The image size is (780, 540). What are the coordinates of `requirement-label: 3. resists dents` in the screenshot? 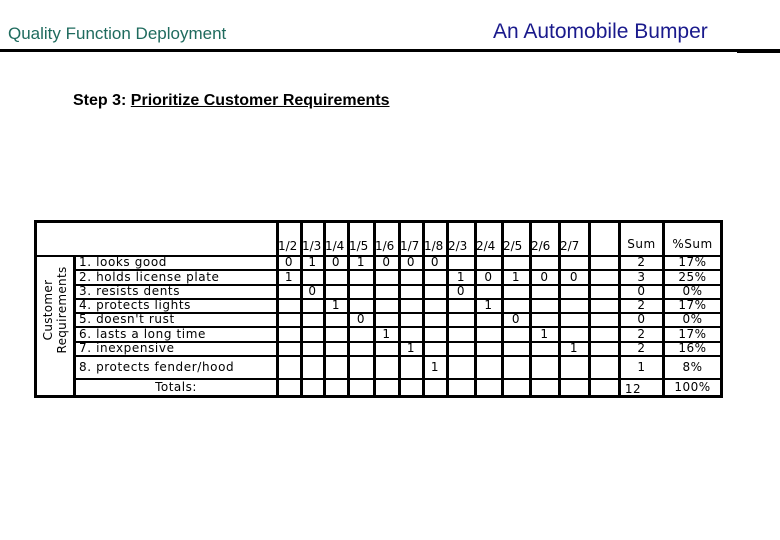 It's located at (130, 291).